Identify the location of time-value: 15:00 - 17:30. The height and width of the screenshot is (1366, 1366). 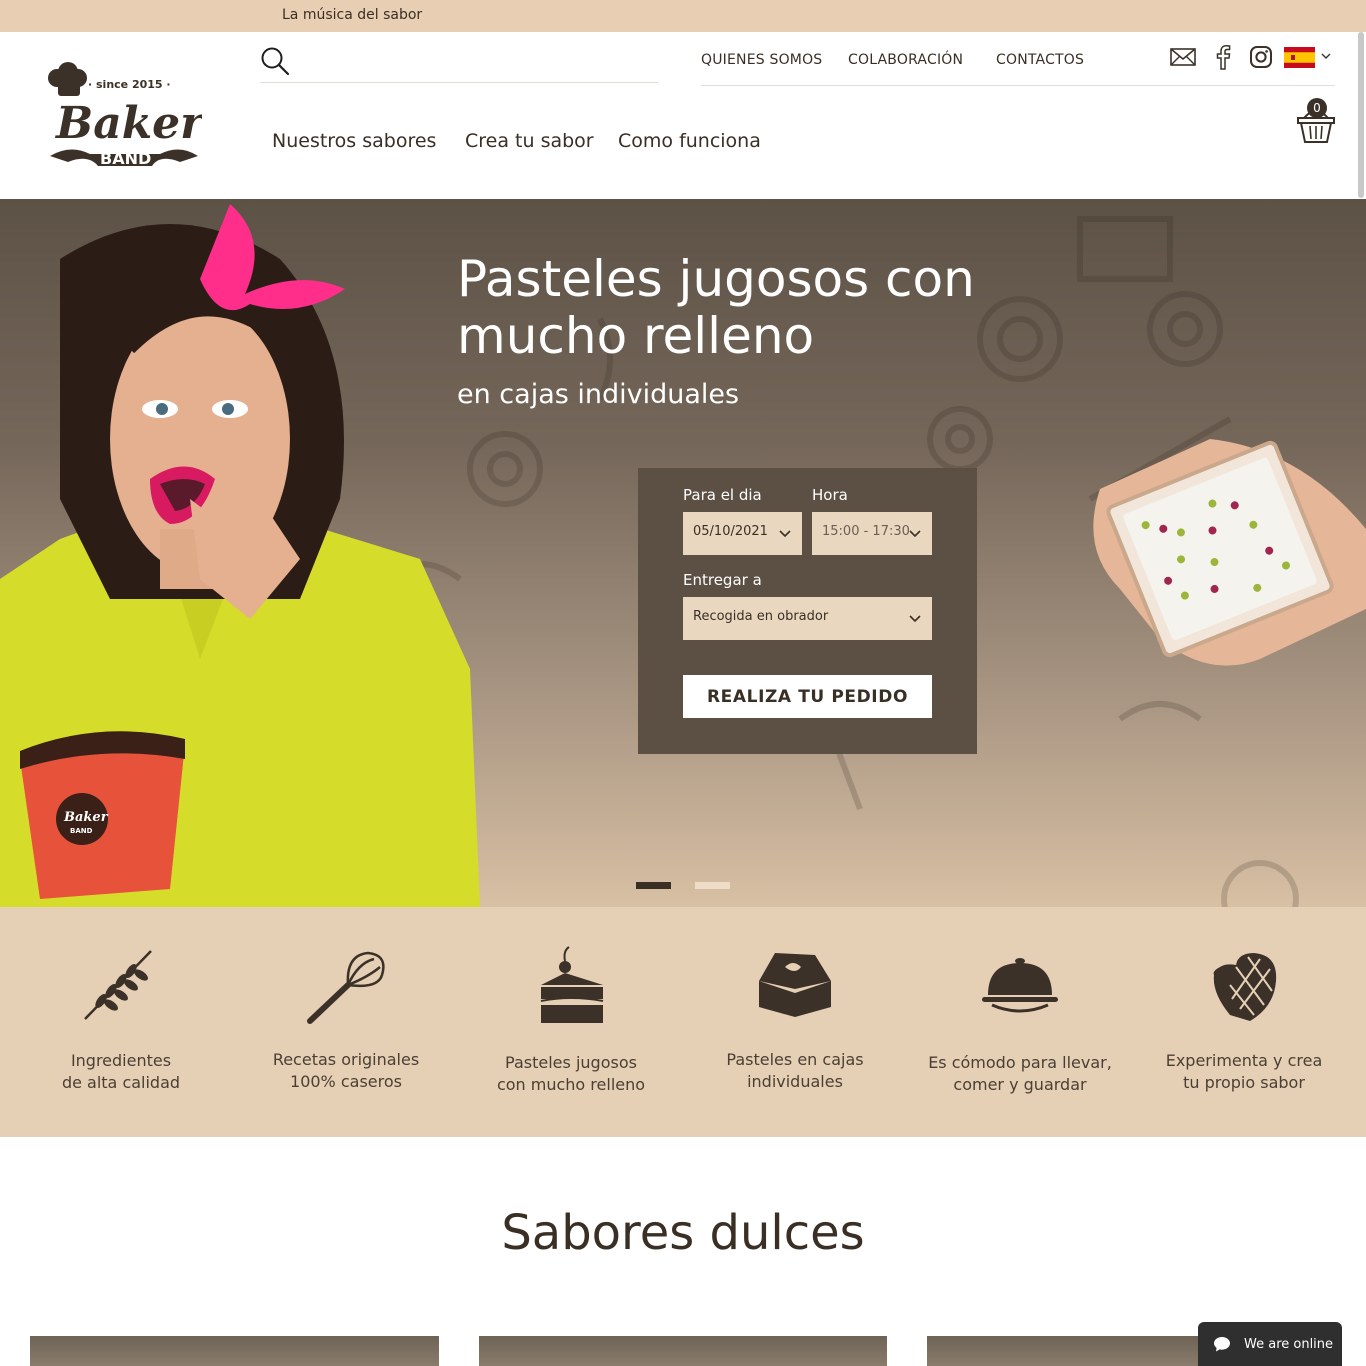
(866, 531).